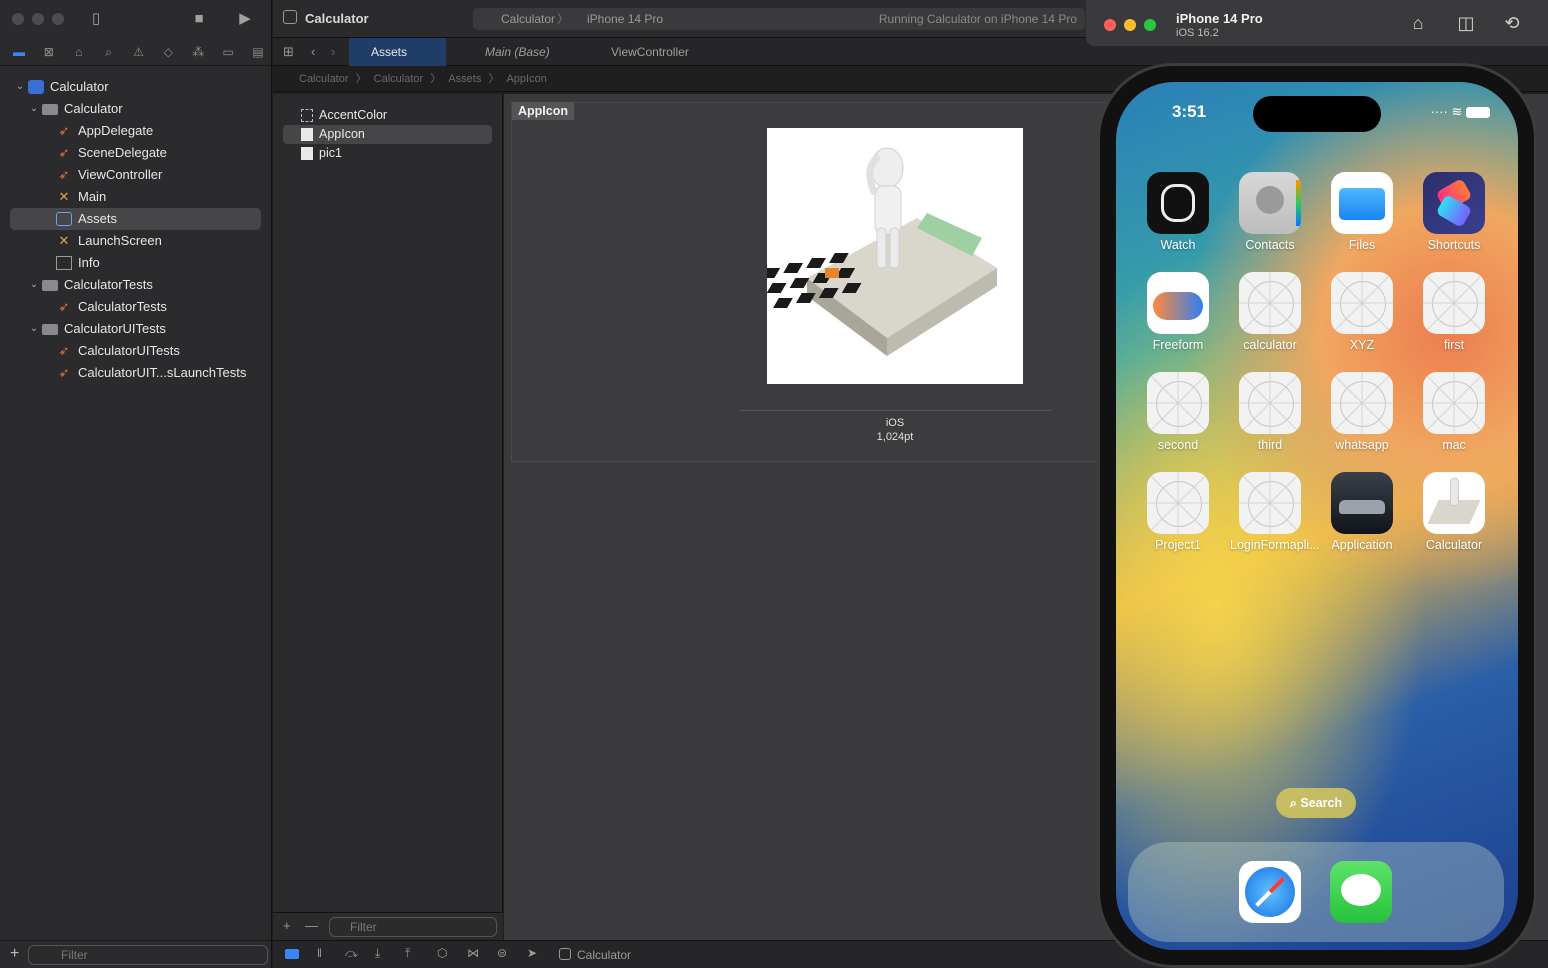  Describe the element at coordinates (351, 953) in the screenshot. I see `step-over-icon: ⤼` at that location.